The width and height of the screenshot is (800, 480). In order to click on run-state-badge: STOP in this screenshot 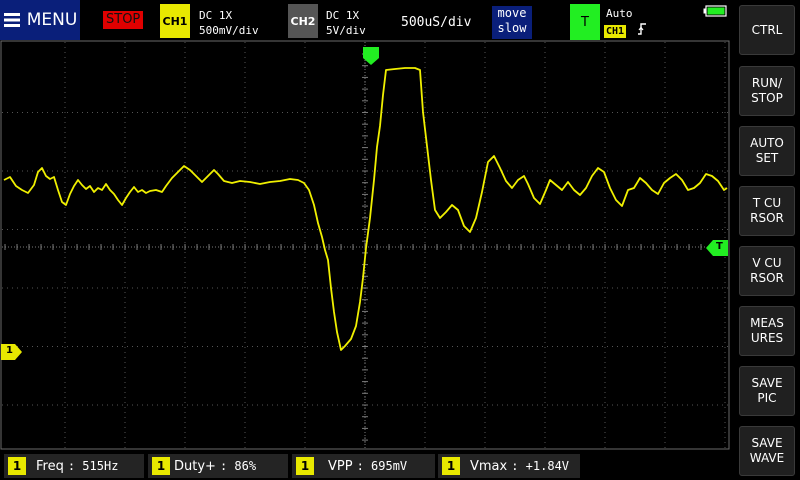, I will do `click(123, 20)`.